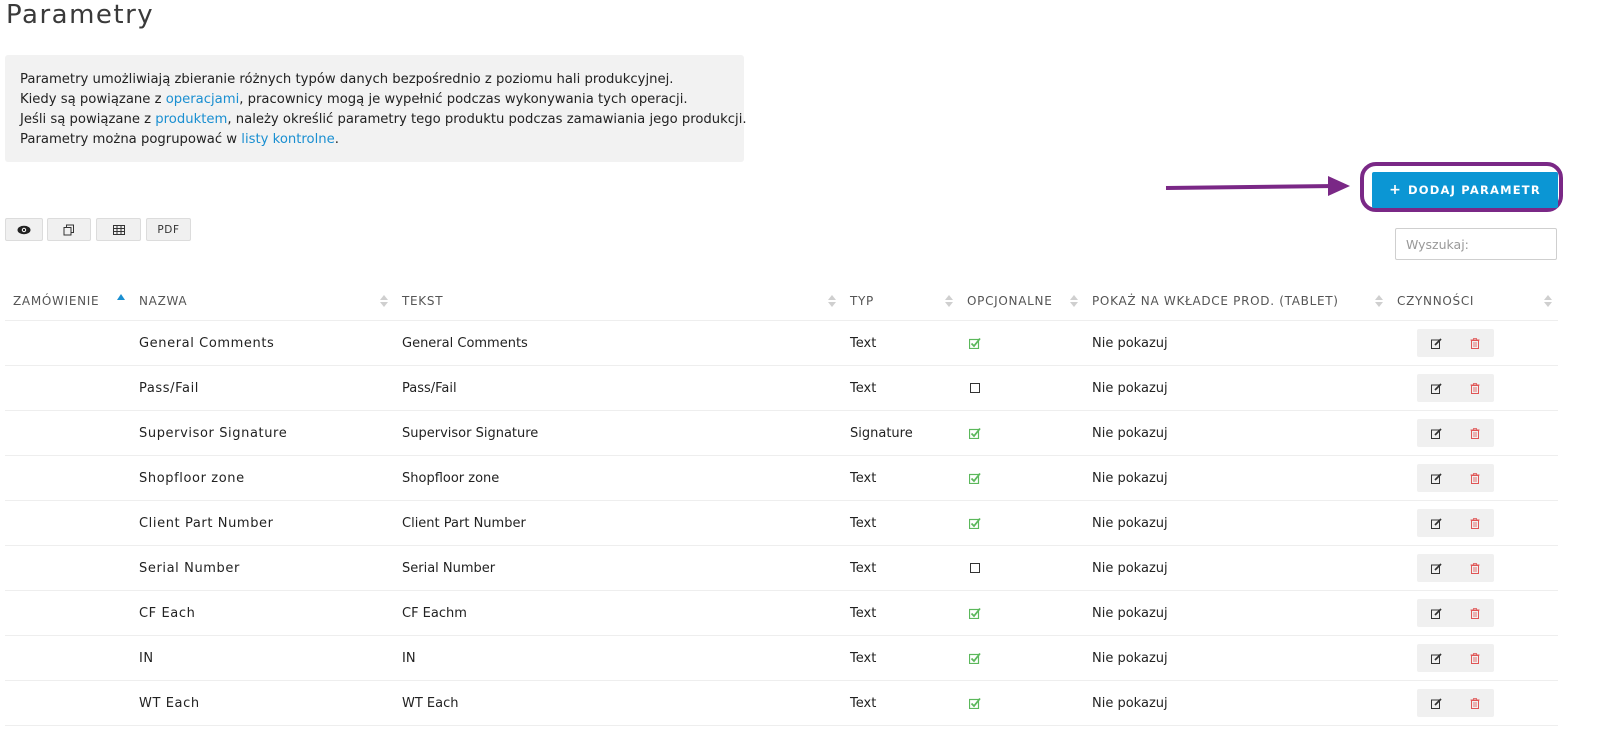  Describe the element at coordinates (1474, 190) in the screenshot. I see `add-parameter-label: DODAJ PARAMETR` at that location.